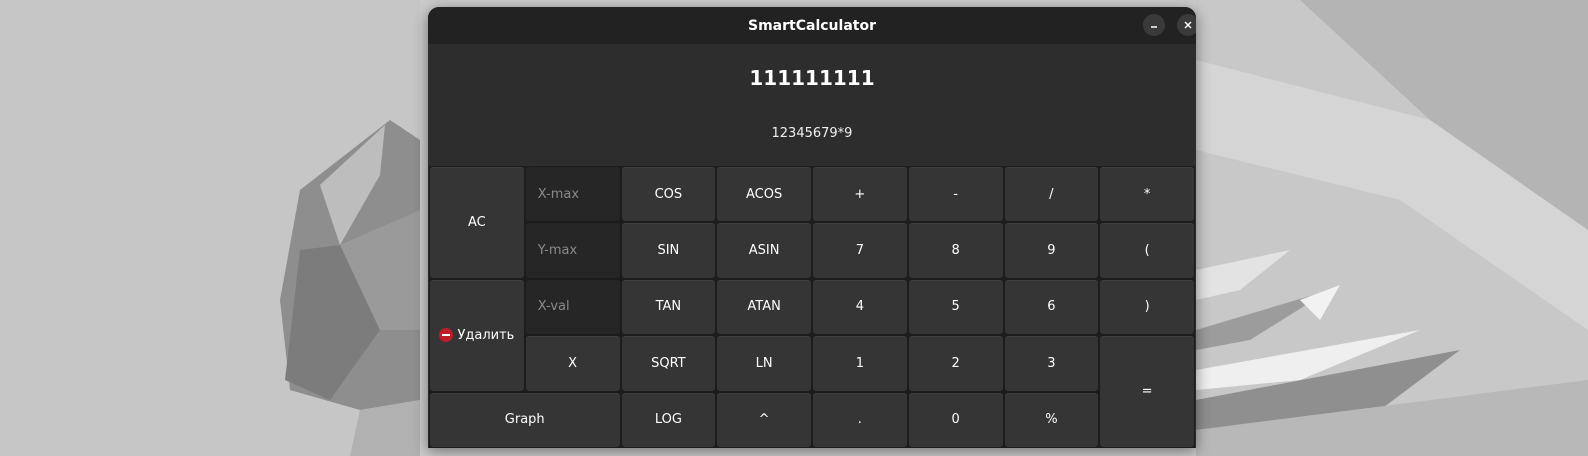 Image resolution: width=1588 pixels, height=456 pixels. Describe the element at coordinates (860, 363) in the screenshot. I see `one-button: 1` at that location.